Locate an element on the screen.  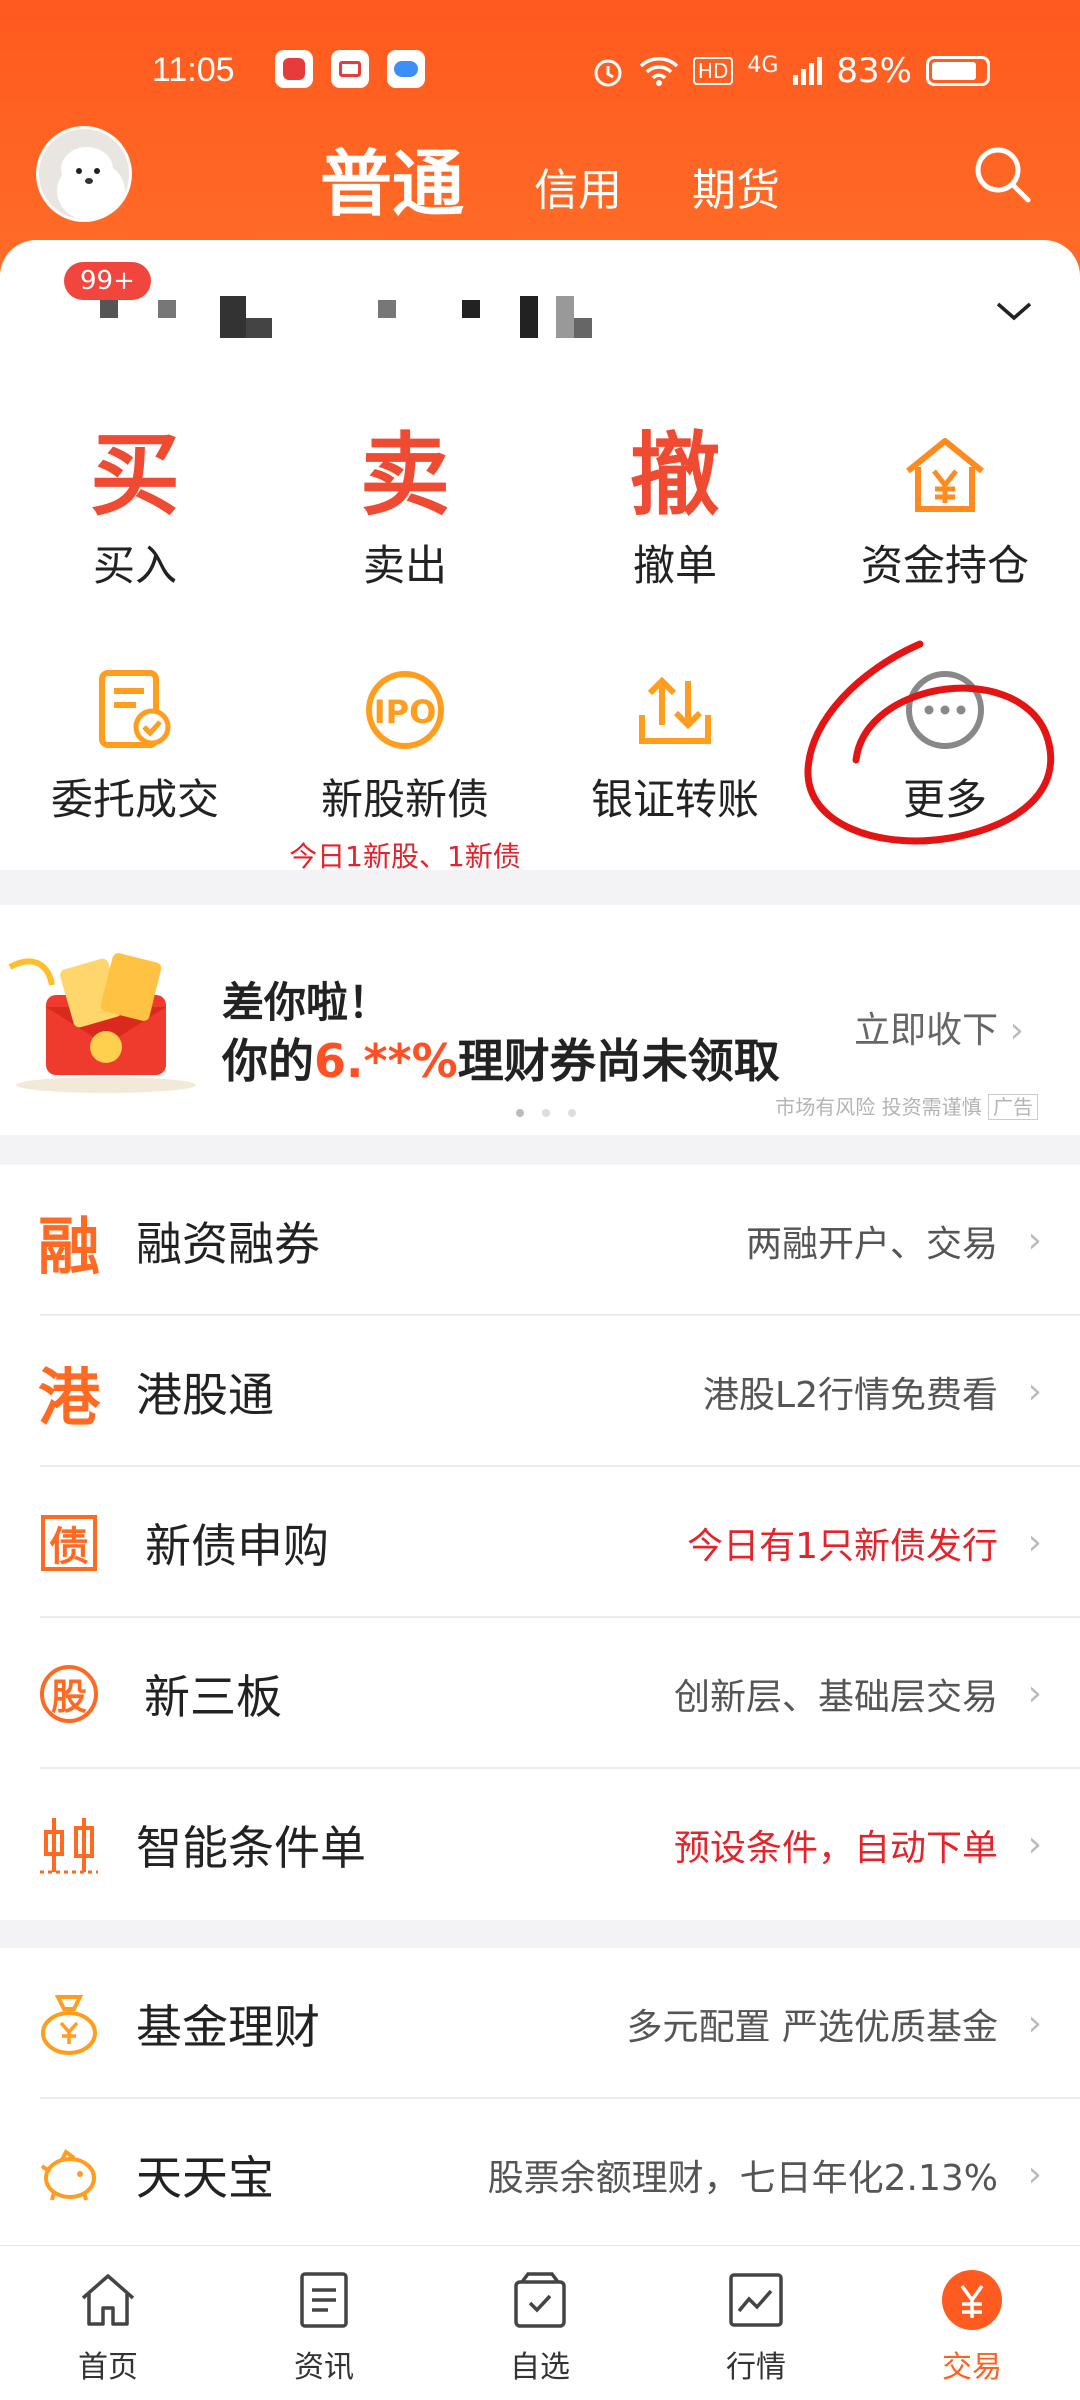
list-item-margin-trading: 融 融资融券 两融开户、交易 › is located at coordinates (540, 1240).